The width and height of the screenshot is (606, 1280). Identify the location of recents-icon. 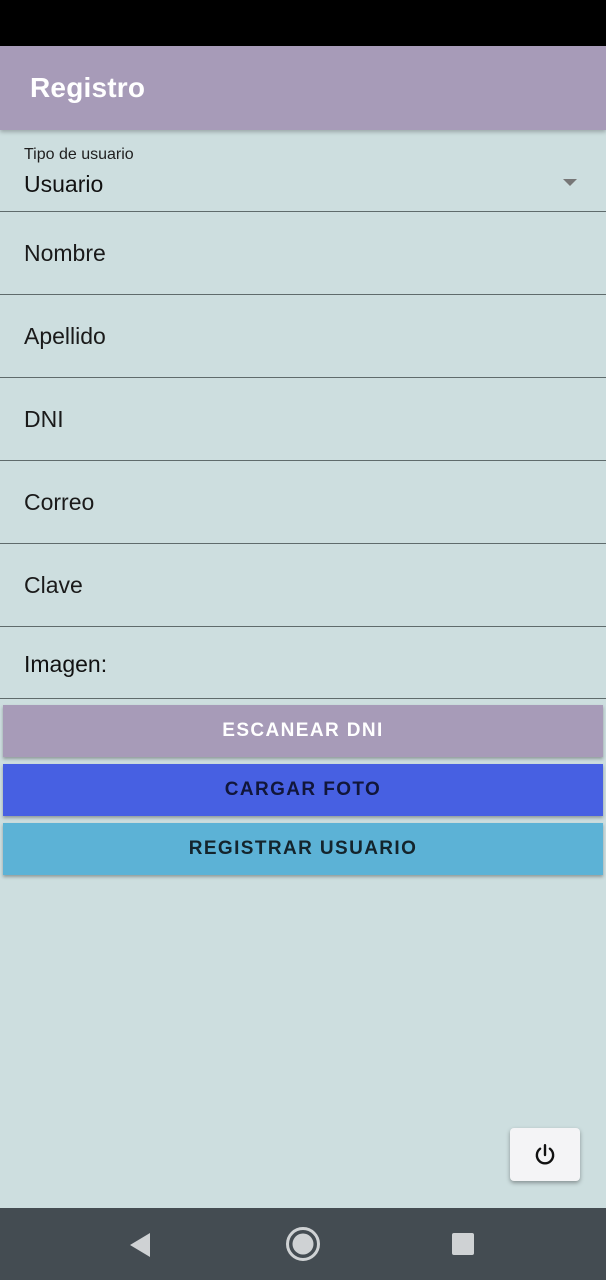
(463, 1244).